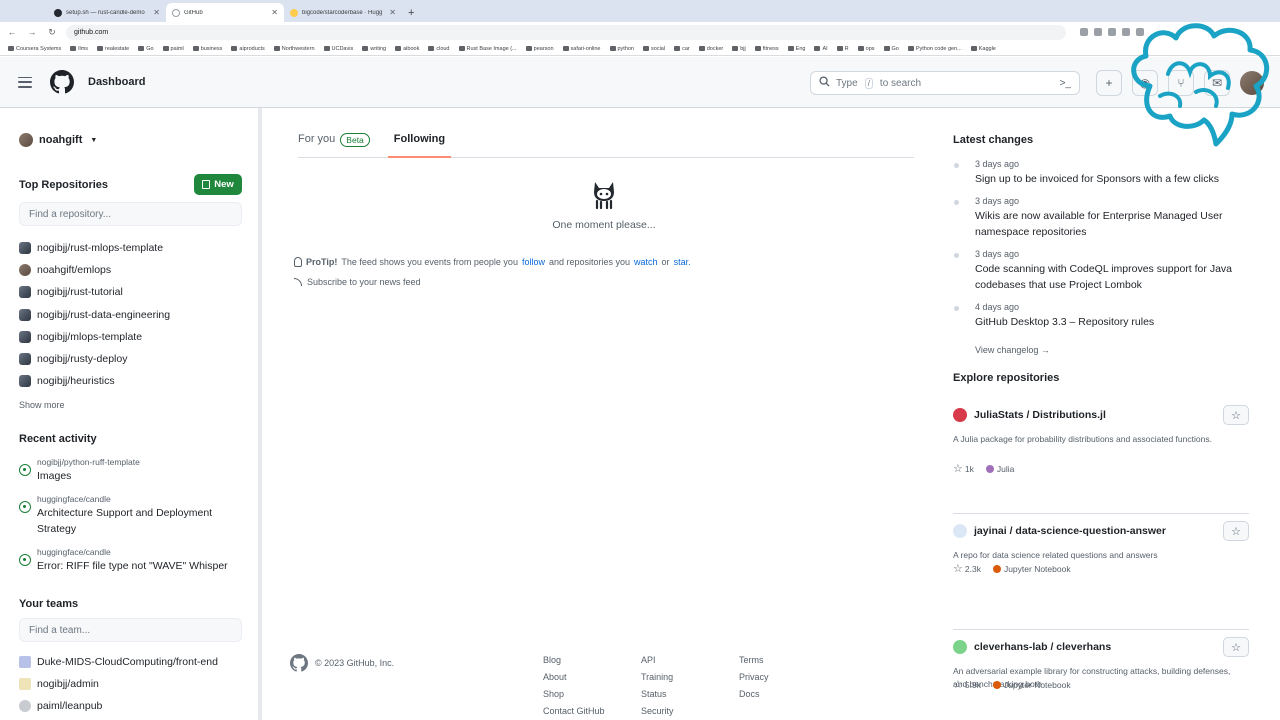  Describe the element at coordinates (374, 49) in the screenshot. I see `bookmark-item: writing` at that location.